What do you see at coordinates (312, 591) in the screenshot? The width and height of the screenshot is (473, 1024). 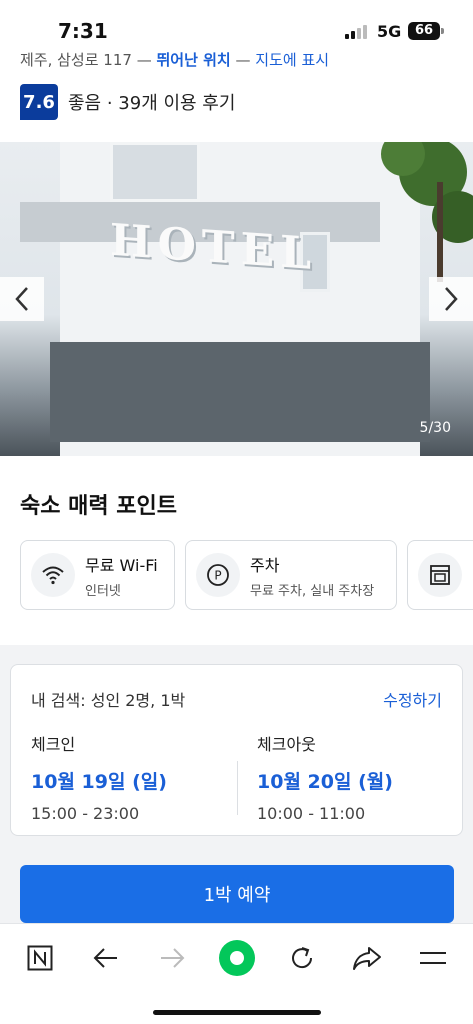 I see `highlight-subtitle: 무료 주차, 실내 주차장` at bounding box center [312, 591].